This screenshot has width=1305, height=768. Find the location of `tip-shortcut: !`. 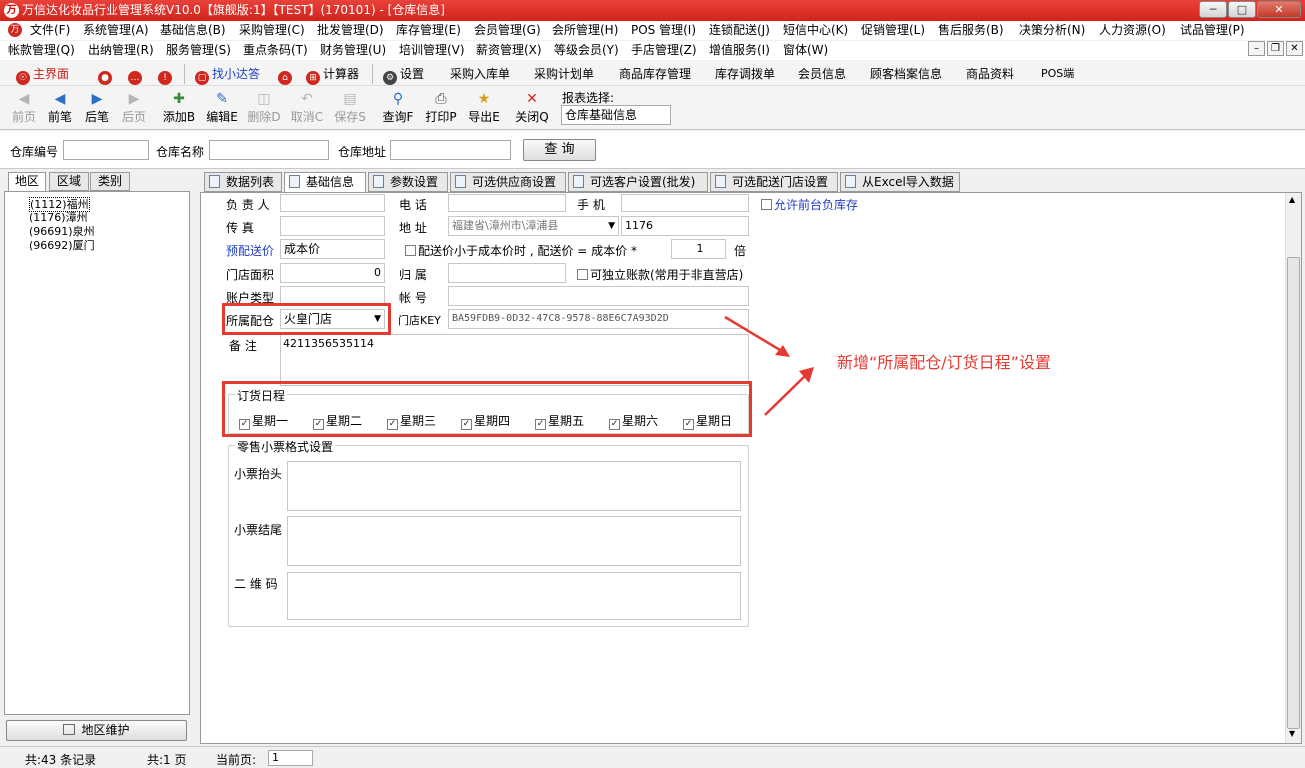

tip-shortcut: ! is located at coordinates (166, 75).